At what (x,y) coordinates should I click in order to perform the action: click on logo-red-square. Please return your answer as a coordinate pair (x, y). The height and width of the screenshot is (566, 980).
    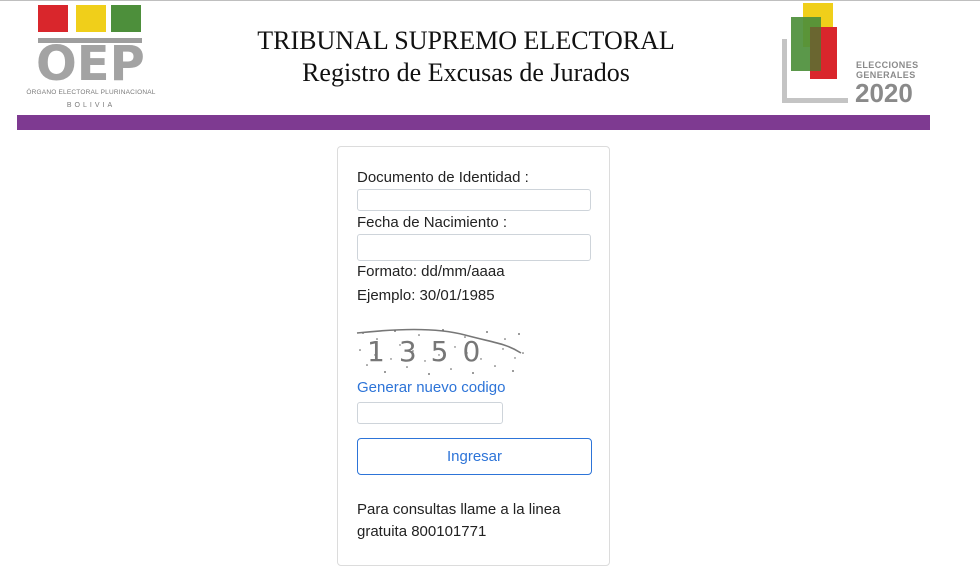
    Looking at the image, I should click on (53, 18).